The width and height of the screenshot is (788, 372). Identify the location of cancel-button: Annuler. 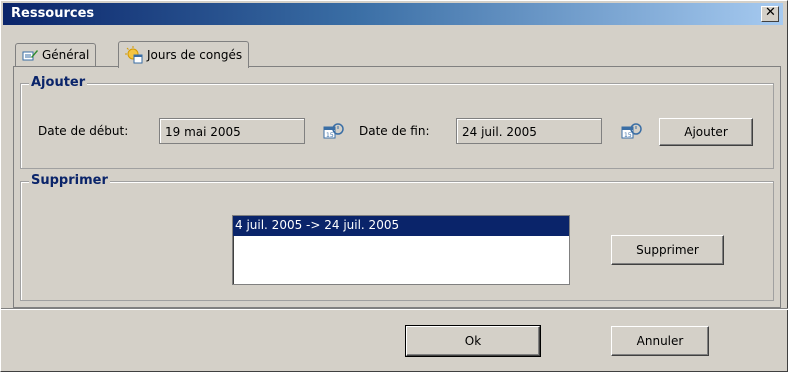
(660, 341).